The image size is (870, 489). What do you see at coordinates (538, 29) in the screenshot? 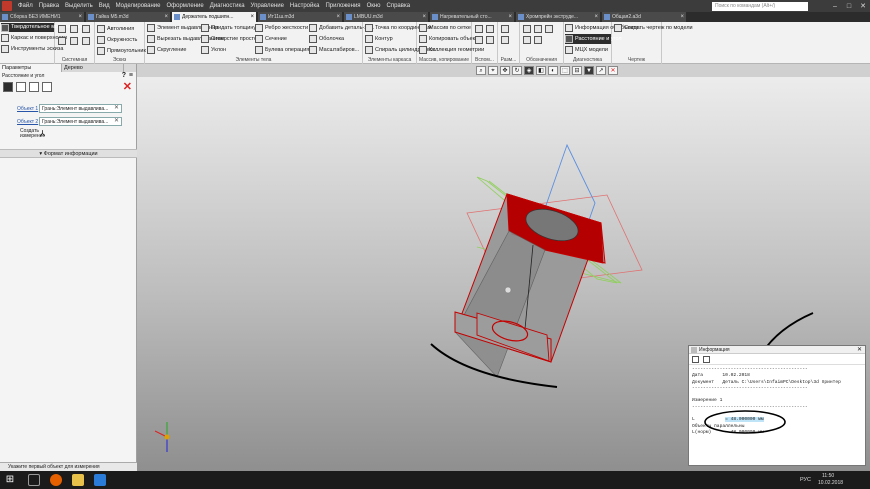
I see `roughness-icon` at bounding box center [538, 29].